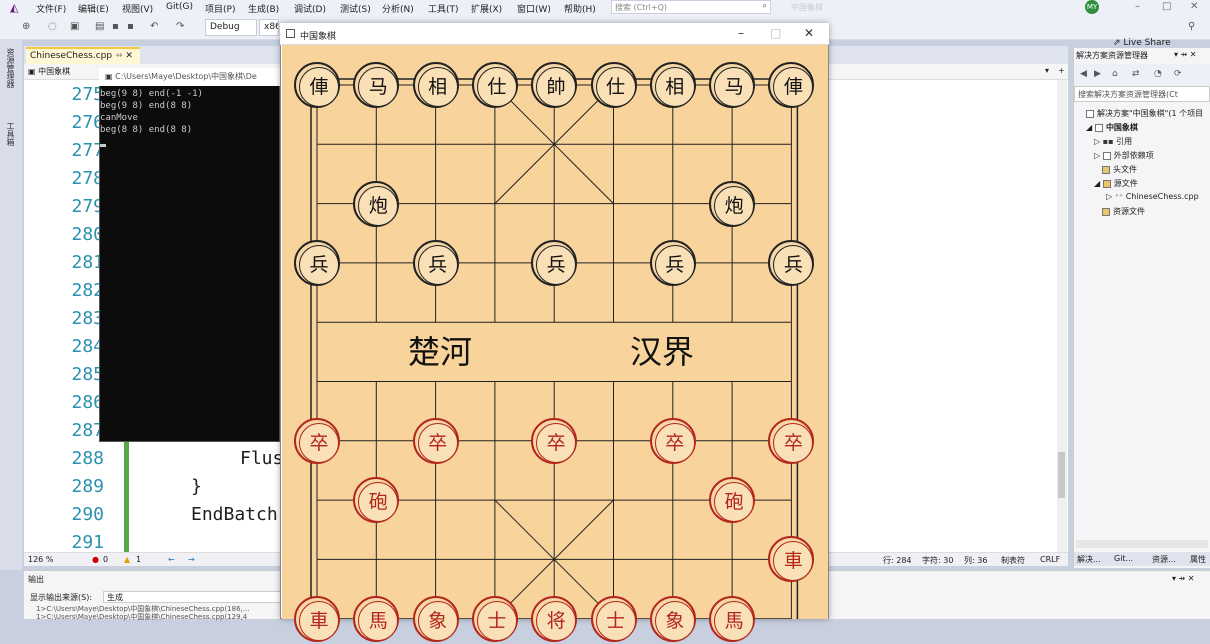 Image resolution: width=1210 pixels, height=644 pixels. I want to click on nav-back-icon: ←, so click(171, 559).